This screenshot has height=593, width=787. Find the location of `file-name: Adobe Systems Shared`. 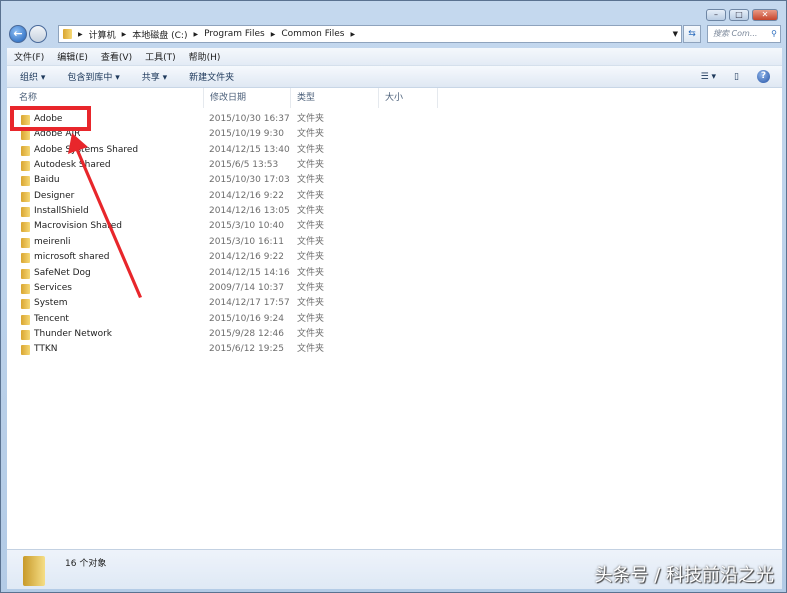

file-name: Adobe Systems Shared is located at coordinates (86, 149).